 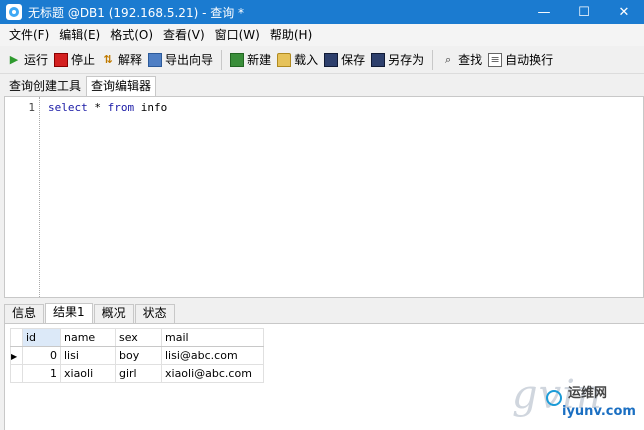 I want to click on current-row-indicator: ▶, so click(x=16, y=355).